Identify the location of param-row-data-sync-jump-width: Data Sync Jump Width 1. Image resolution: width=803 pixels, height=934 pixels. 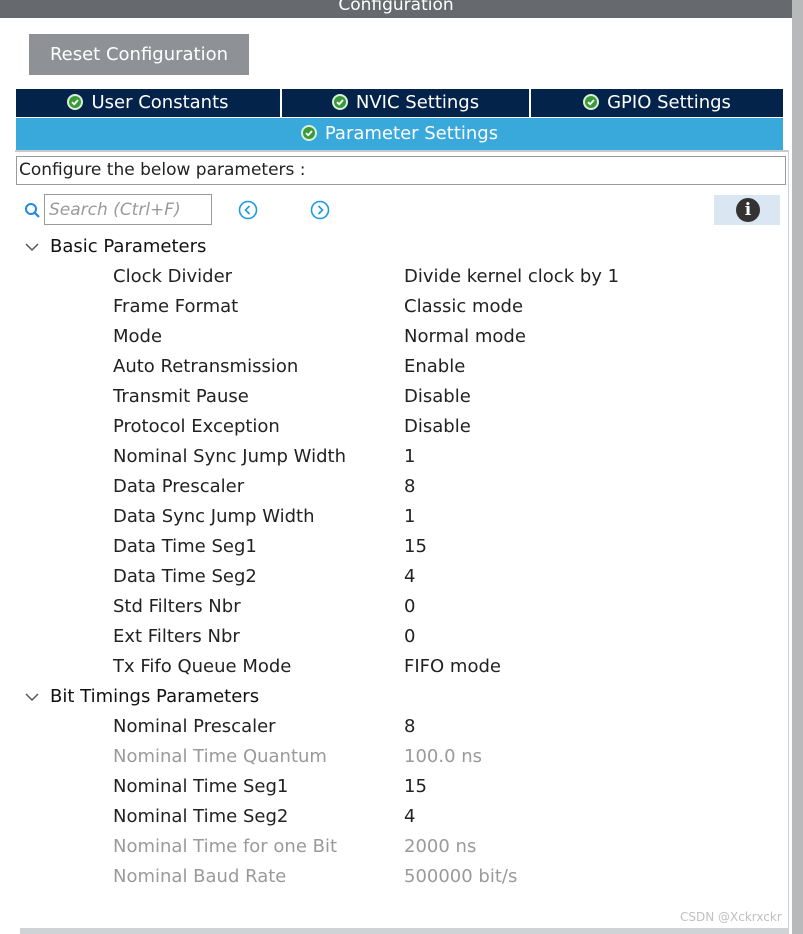
(390, 517).